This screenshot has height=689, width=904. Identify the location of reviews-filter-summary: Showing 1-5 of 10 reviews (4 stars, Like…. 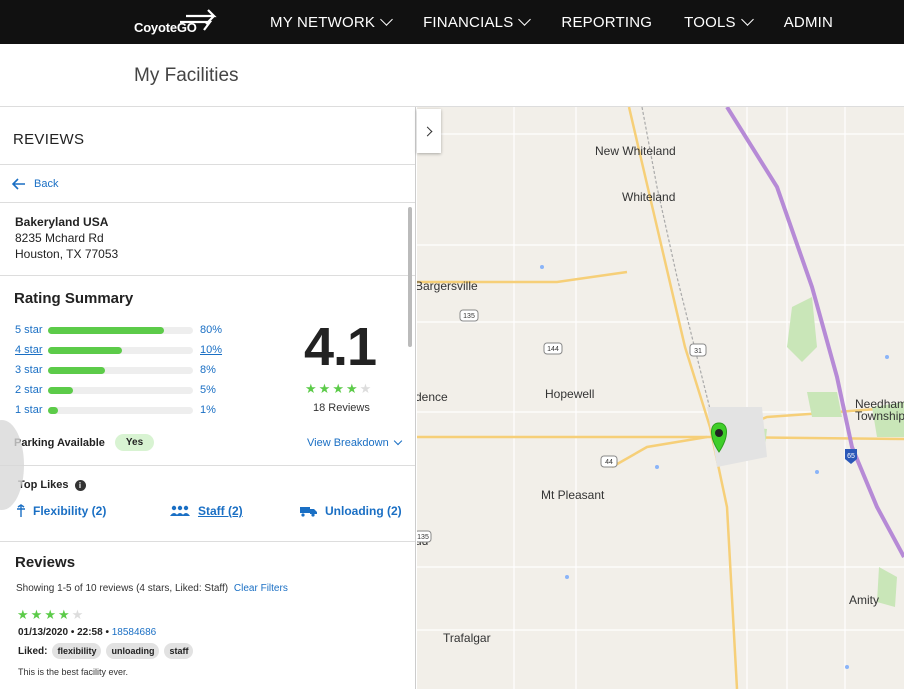
(152, 588).